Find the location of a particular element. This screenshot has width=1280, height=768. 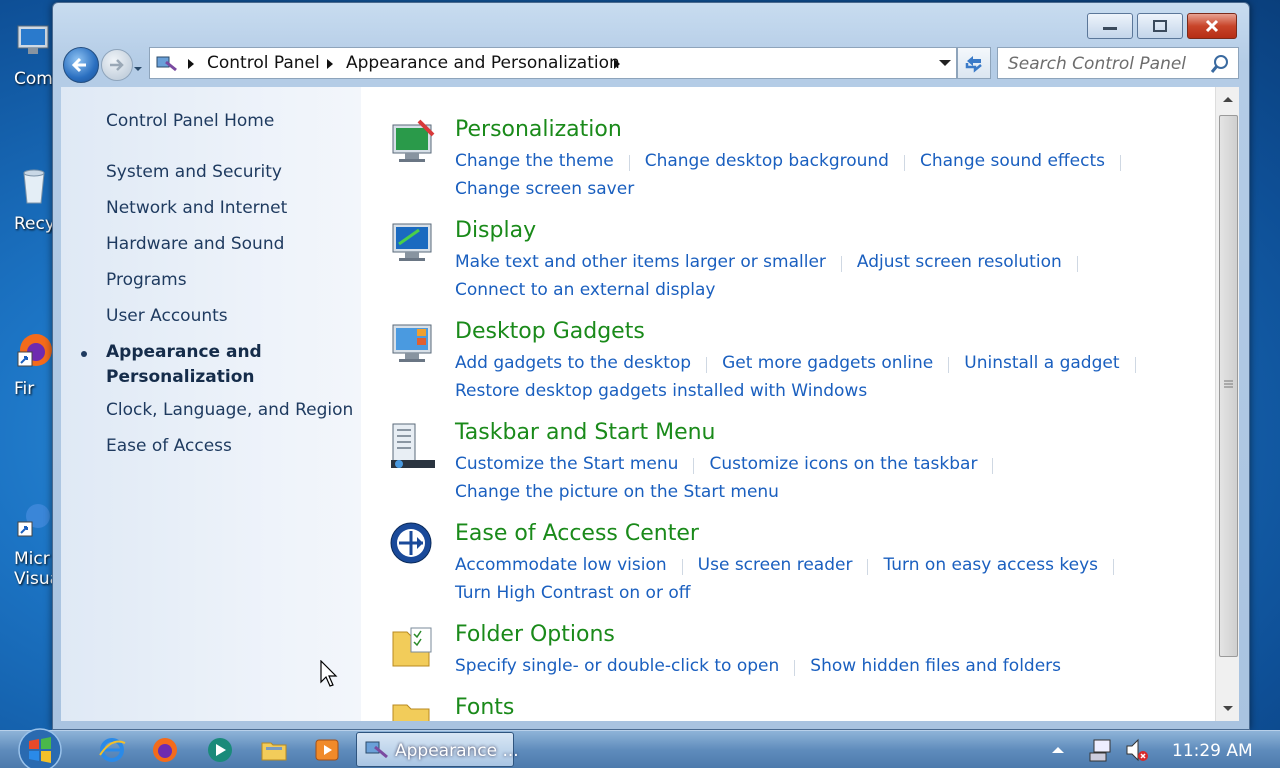

nav-system-and-security: System and Security is located at coordinates (194, 172).